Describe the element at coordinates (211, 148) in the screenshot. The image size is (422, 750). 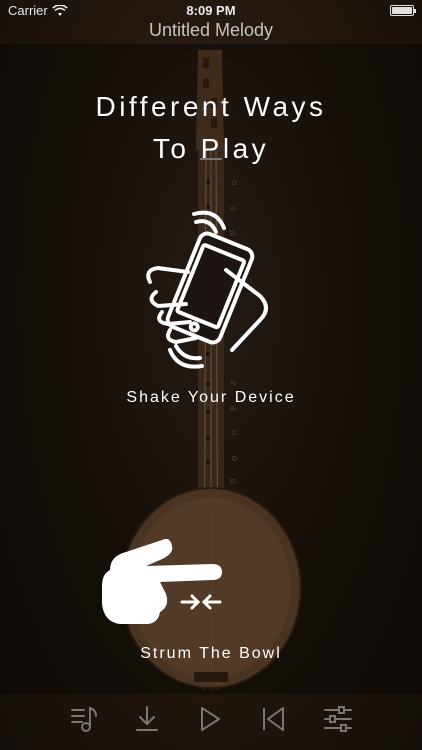
I see `headline-line-2: To Play` at that location.